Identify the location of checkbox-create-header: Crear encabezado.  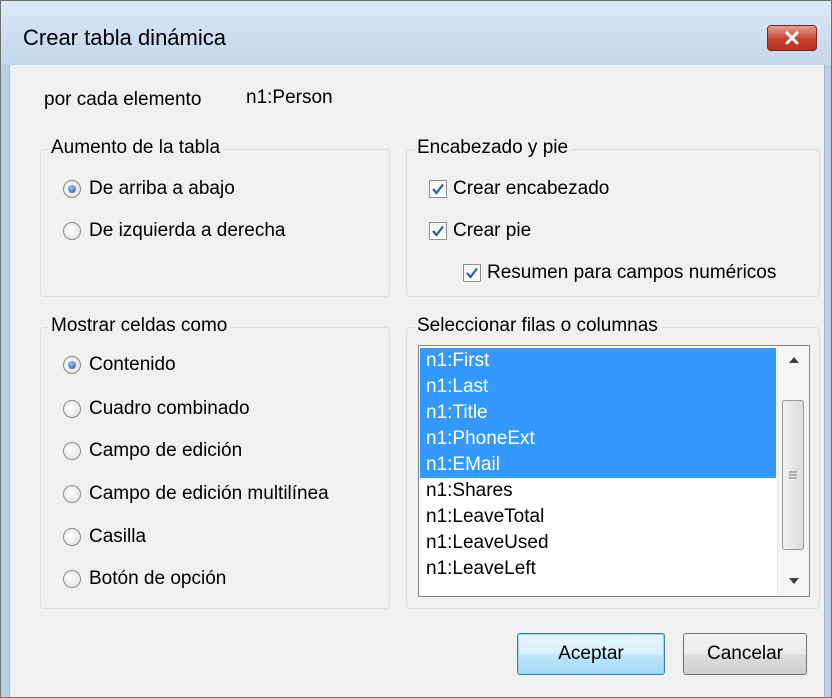
(519, 189).